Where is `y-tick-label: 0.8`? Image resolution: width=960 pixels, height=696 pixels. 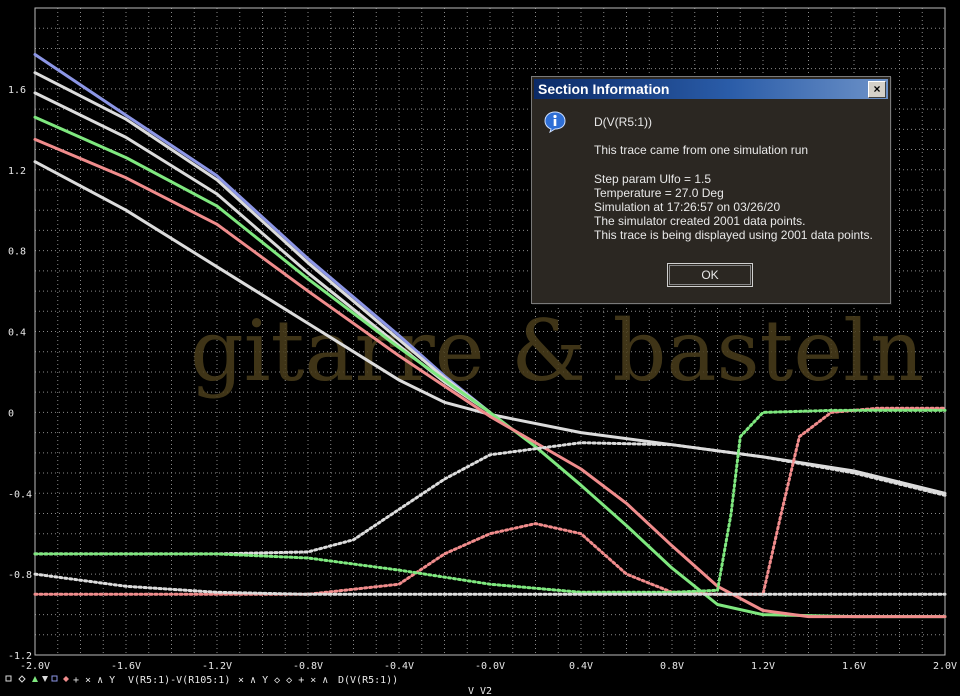
y-tick-label: 0.8 is located at coordinates (17, 252).